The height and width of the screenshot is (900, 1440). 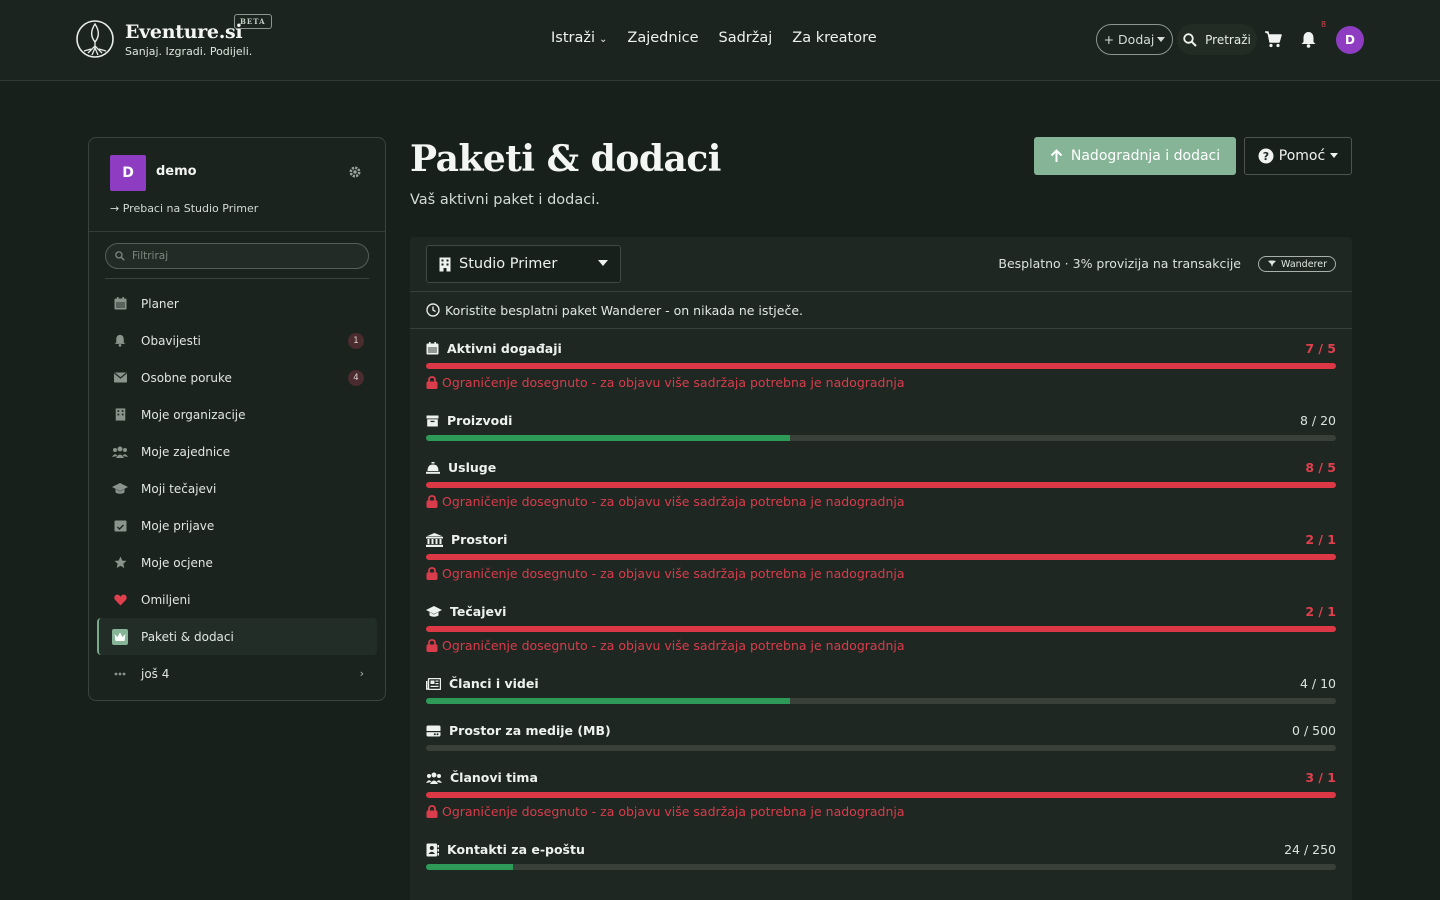 I want to click on metric-label: Tečajevi, so click(x=466, y=611).